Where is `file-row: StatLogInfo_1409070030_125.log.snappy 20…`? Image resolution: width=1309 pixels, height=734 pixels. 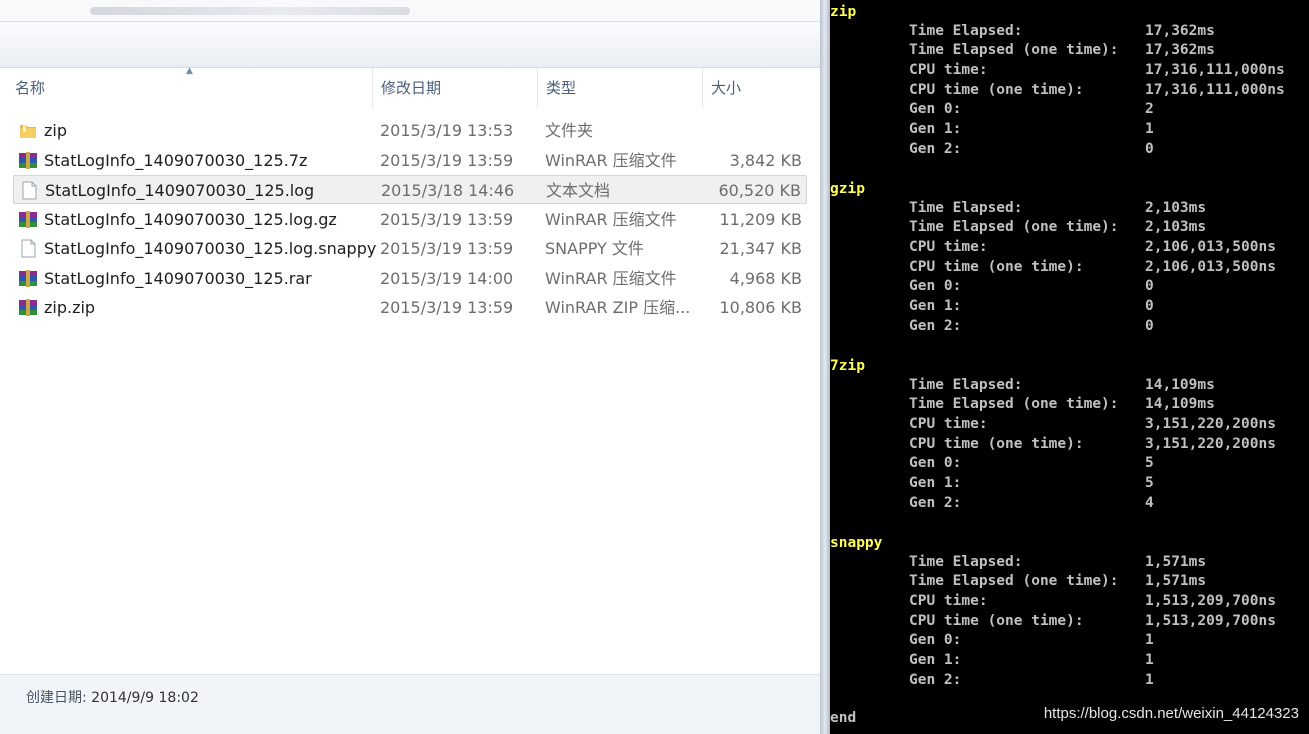
file-row: StatLogInfo_1409070030_125.log.snappy 20… is located at coordinates (410, 248).